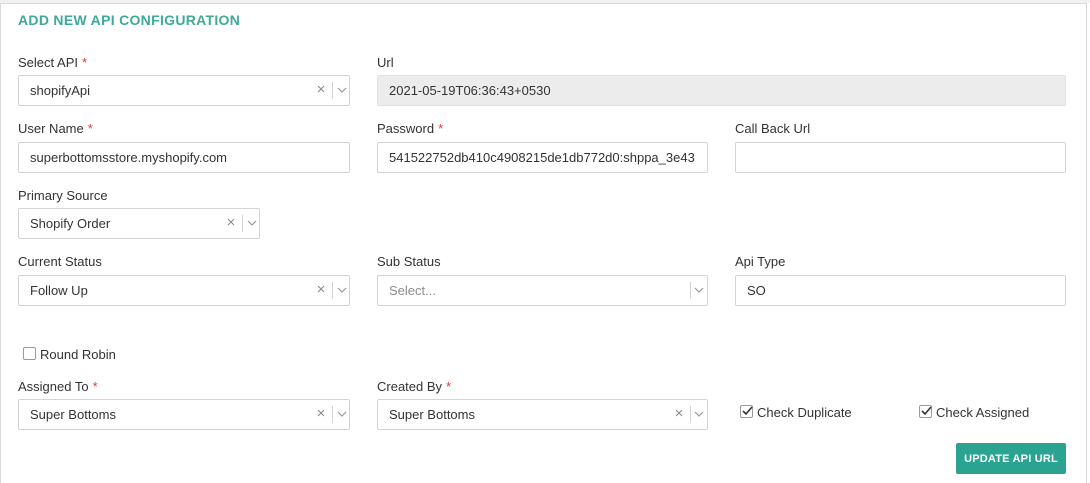 Image resolution: width=1090 pixels, height=483 pixels. Describe the element at coordinates (48, 62) in the screenshot. I see `select-api-label-text: Select API` at that location.